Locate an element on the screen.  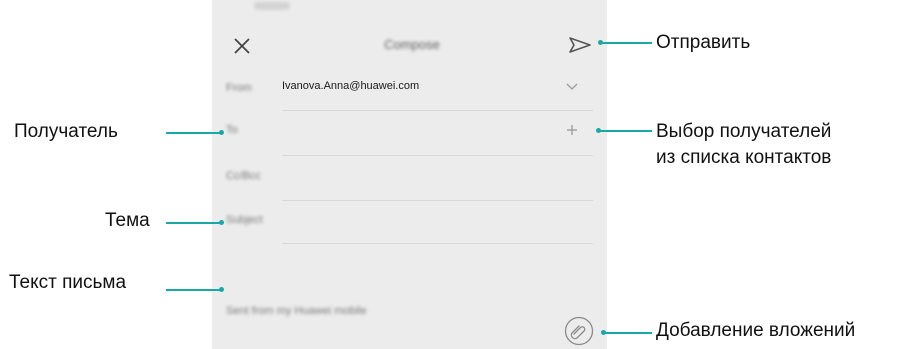
body-signature: Sent from my Huawei mobile is located at coordinates (296, 311).